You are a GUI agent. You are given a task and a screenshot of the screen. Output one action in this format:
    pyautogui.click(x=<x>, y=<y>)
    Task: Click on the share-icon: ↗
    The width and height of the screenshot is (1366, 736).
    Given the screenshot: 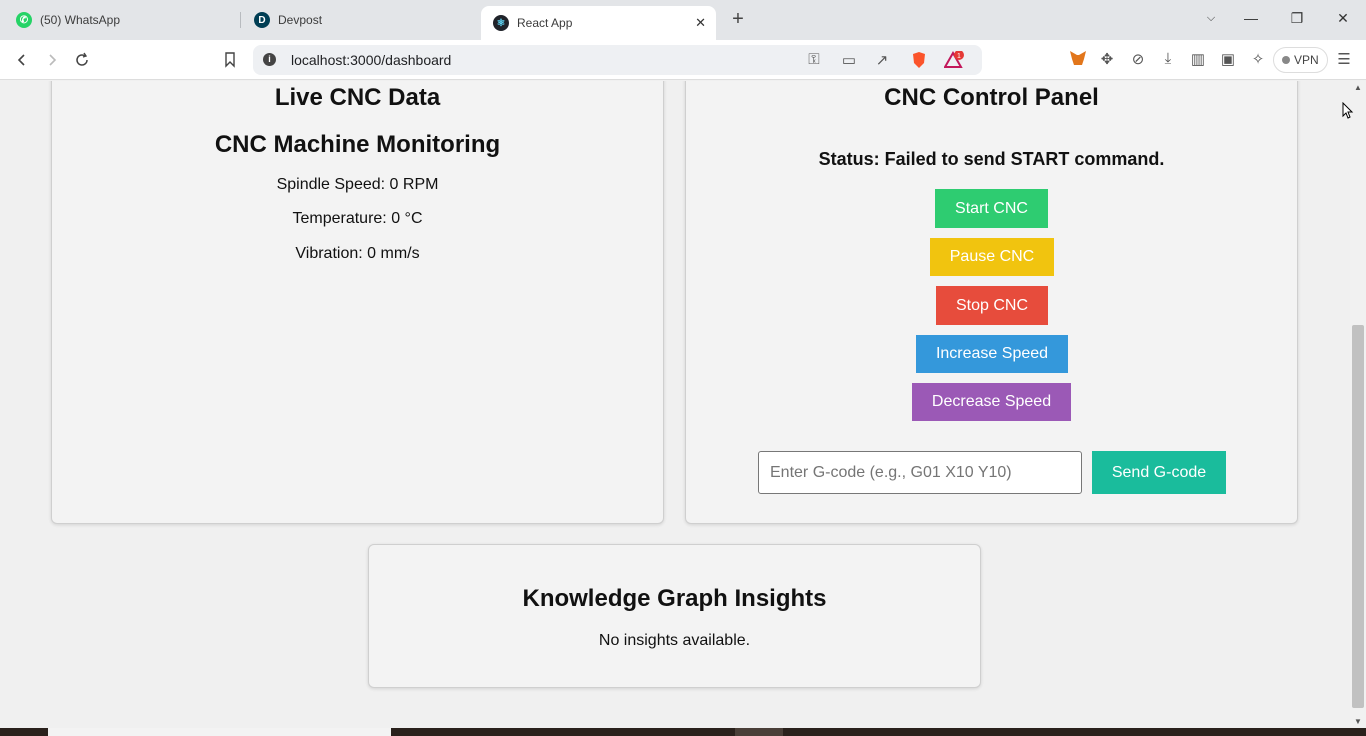 What is the action you would take?
    pyautogui.click(x=882, y=60)
    